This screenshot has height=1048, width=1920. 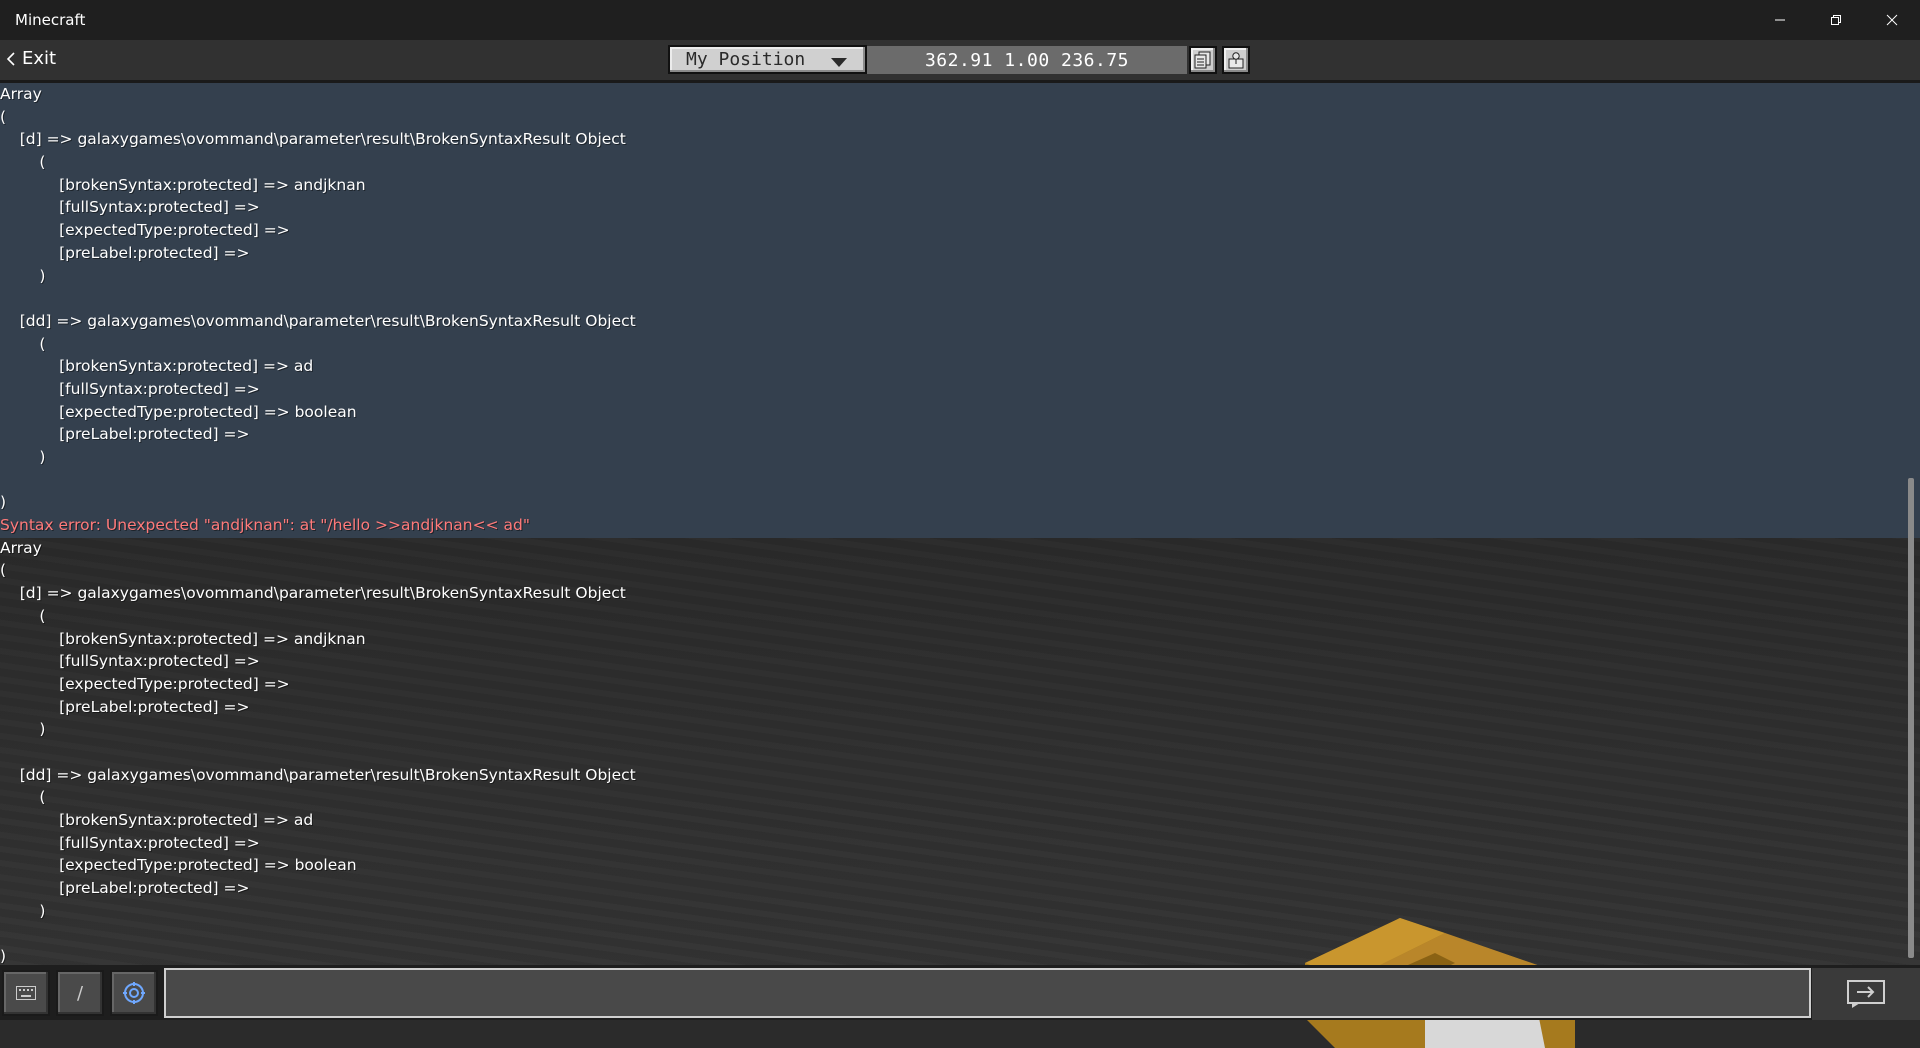 I want to click on chat-toolbar: Exit My Position 362.91 1.00 236.75, so click(x=960, y=61).